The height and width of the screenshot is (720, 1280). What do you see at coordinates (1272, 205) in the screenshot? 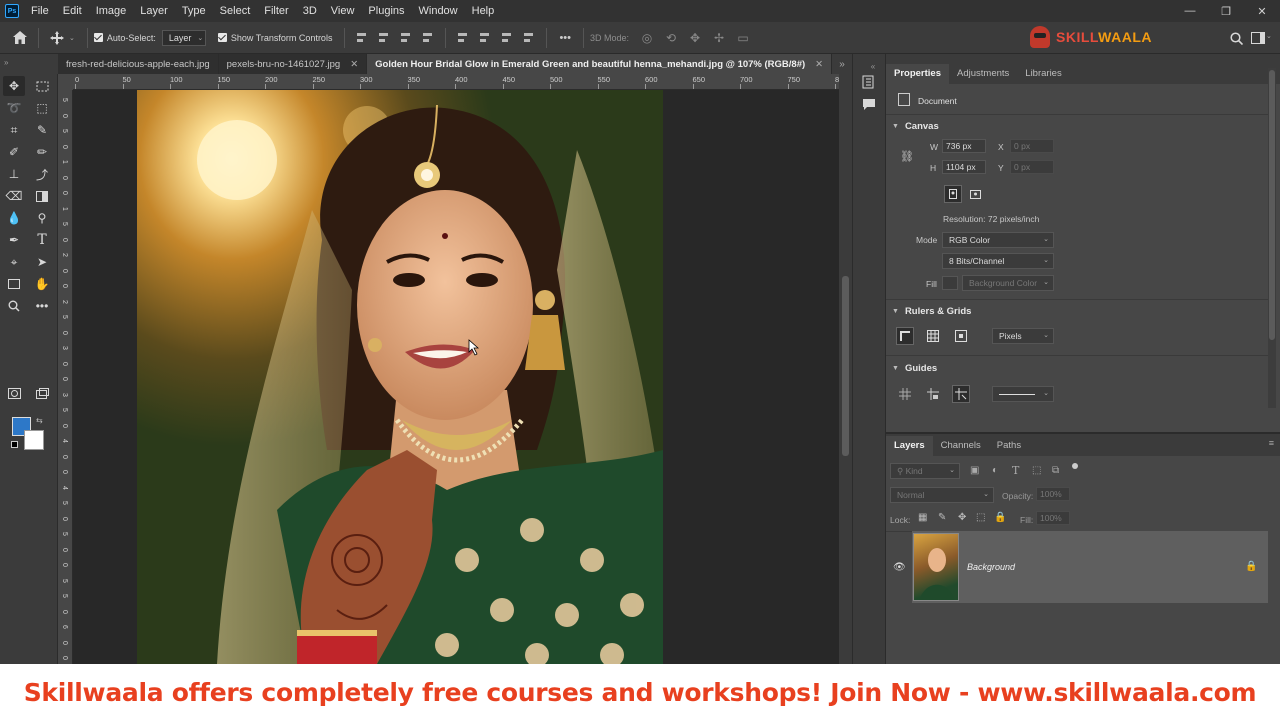
I see `properties-scroll-thumb` at bounding box center [1272, 205].